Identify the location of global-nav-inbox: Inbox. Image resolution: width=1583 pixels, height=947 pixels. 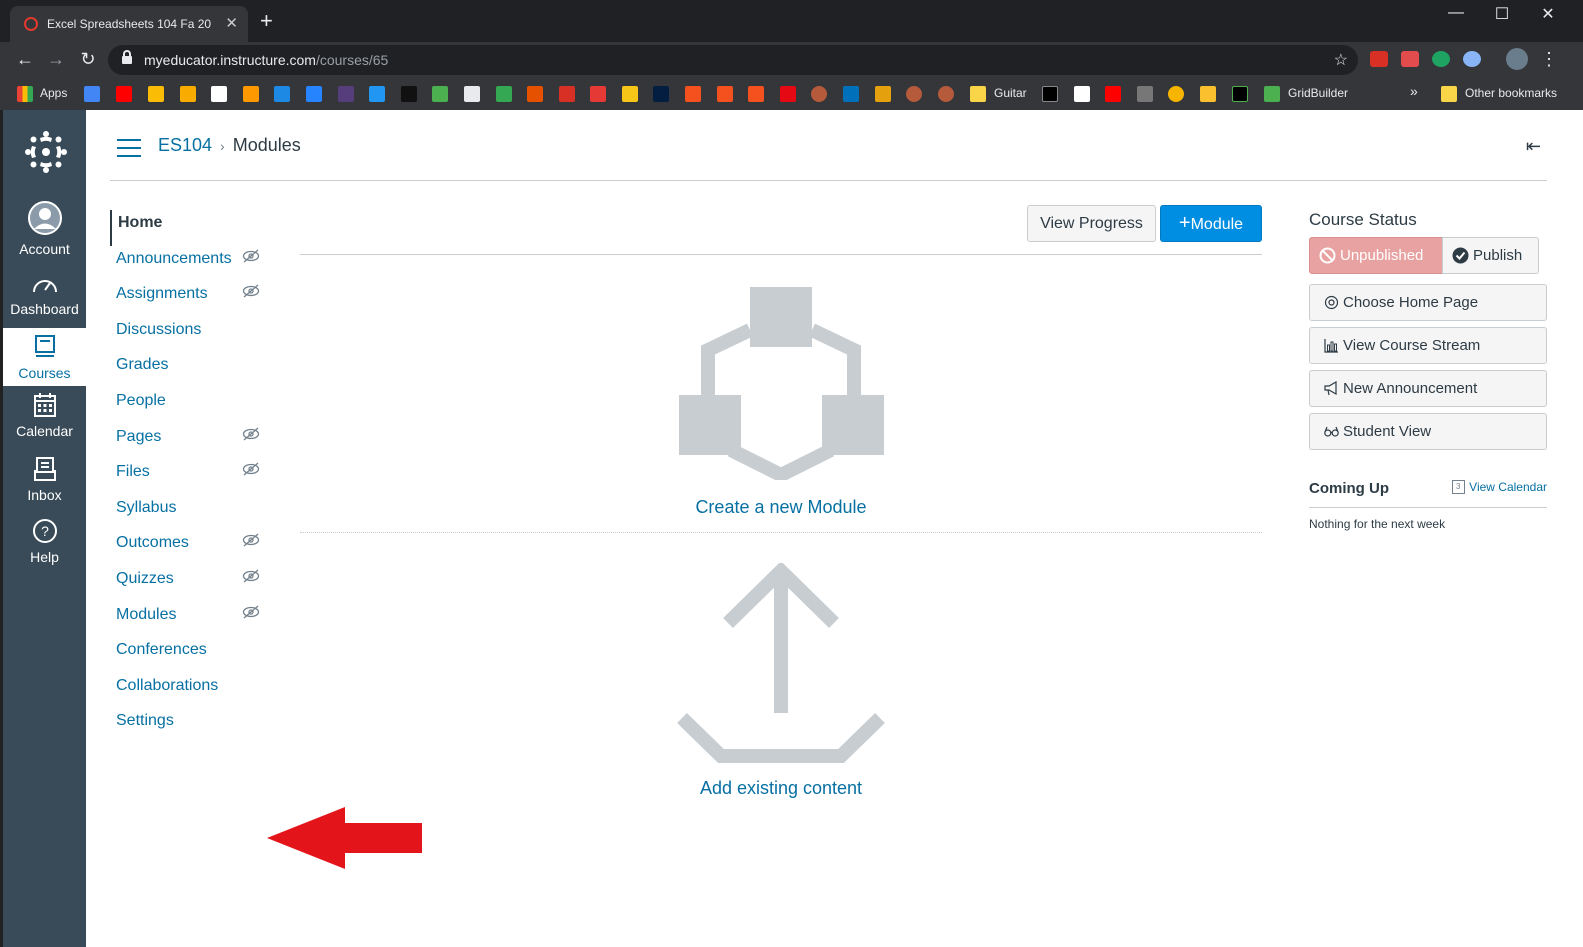
(44, 484).